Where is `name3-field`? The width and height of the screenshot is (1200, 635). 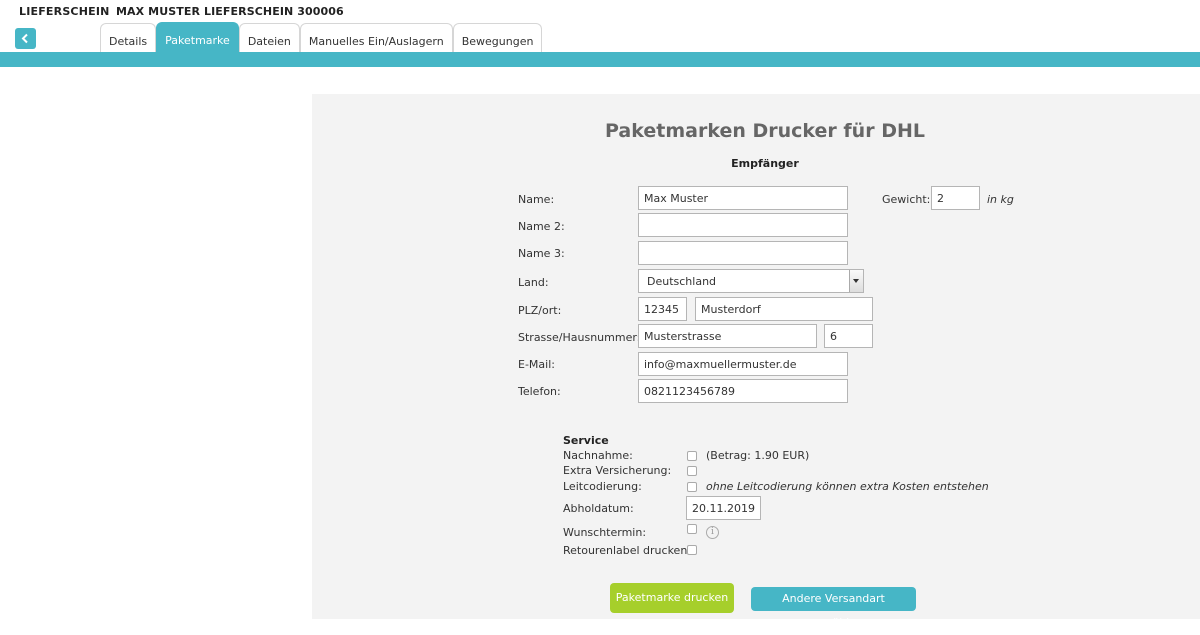
name3-field is located at coordinates (743, 253).